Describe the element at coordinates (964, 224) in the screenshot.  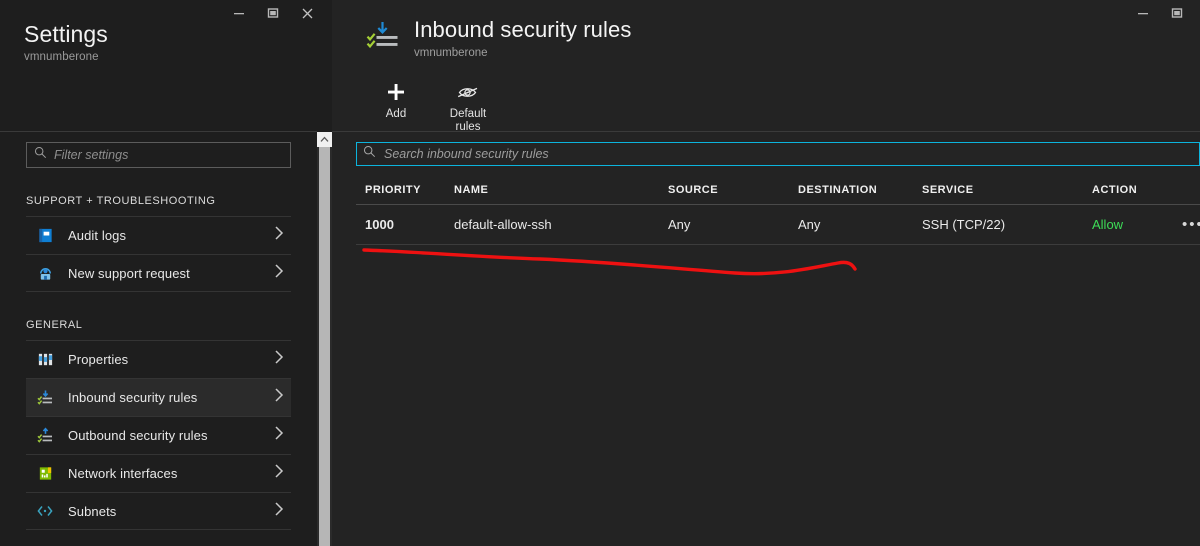
I see `cell-service: SSH (TCP/22)` at that location.